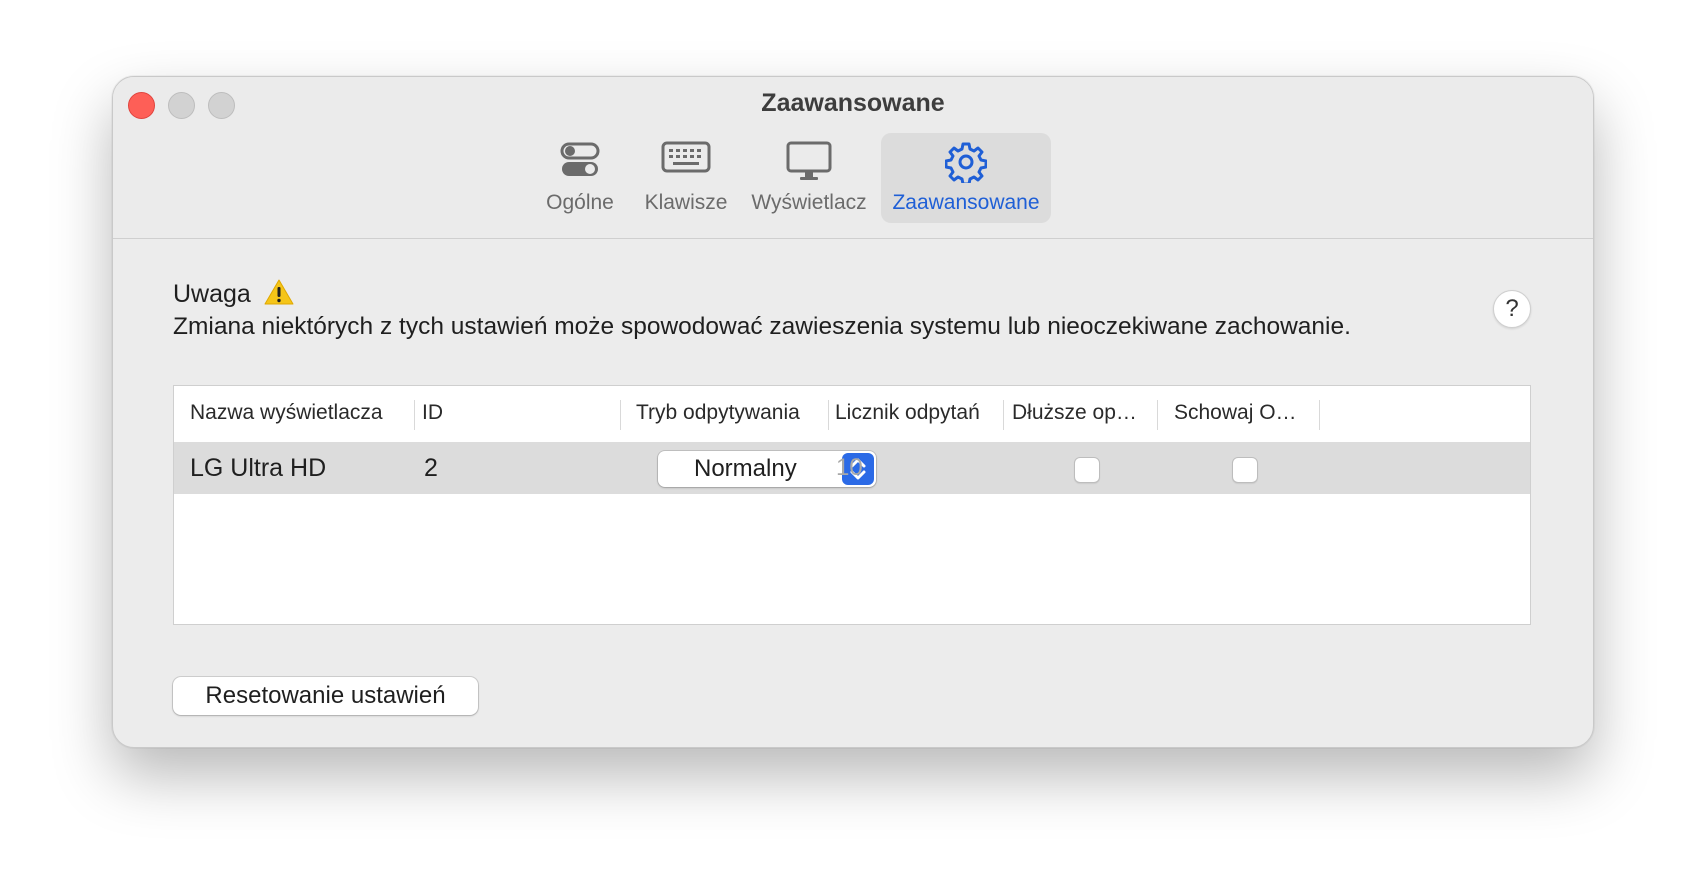 The height and width of the screenshot is (892, 1704). I want to click on tab-keys: Klawisze, so click(686, 178).